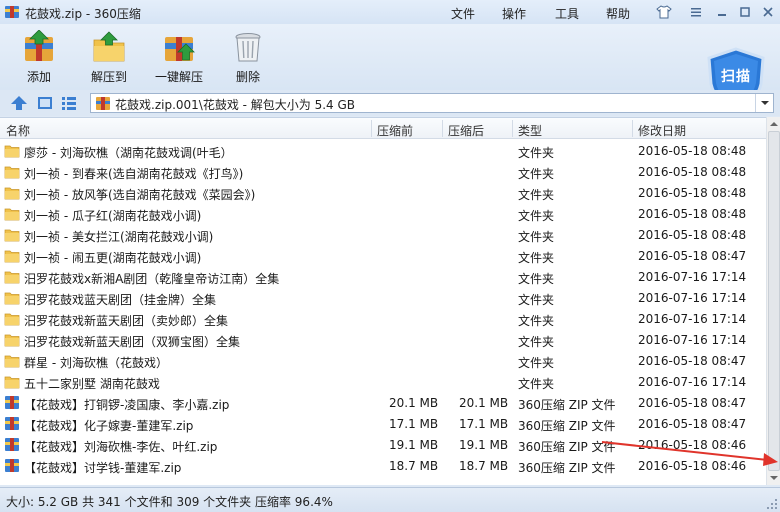 The image size is (780, 512). I want to click on one-click-extract-button: 一键解压, so click(179, 59).